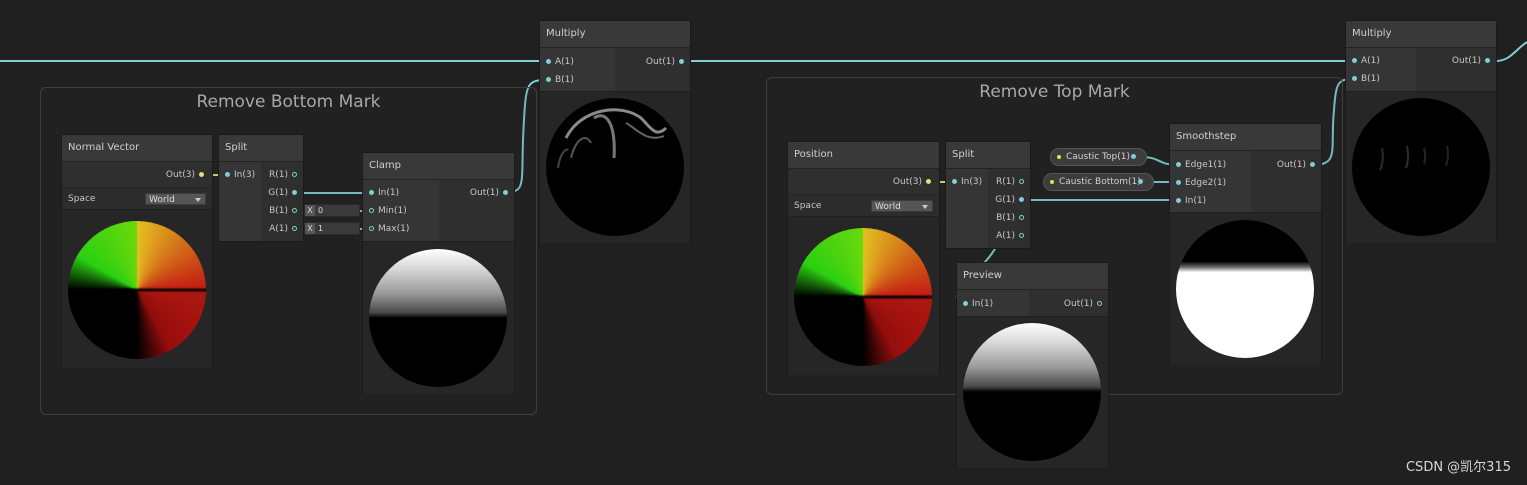  Describe the element at coordinates (1059, 157) in the screenshot. I see `property-dot-icon` at that location.